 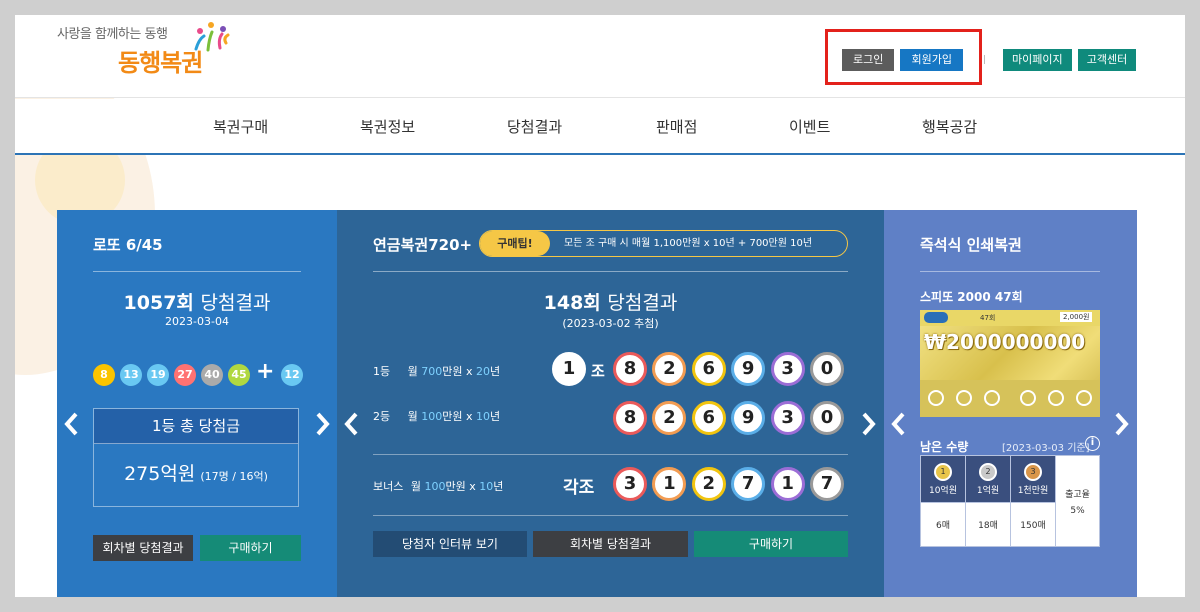 What do you see at coordinates (104, 375) in the screenshot?
I see `lotto-number-ball: 8` at bounding box center [104, 375].